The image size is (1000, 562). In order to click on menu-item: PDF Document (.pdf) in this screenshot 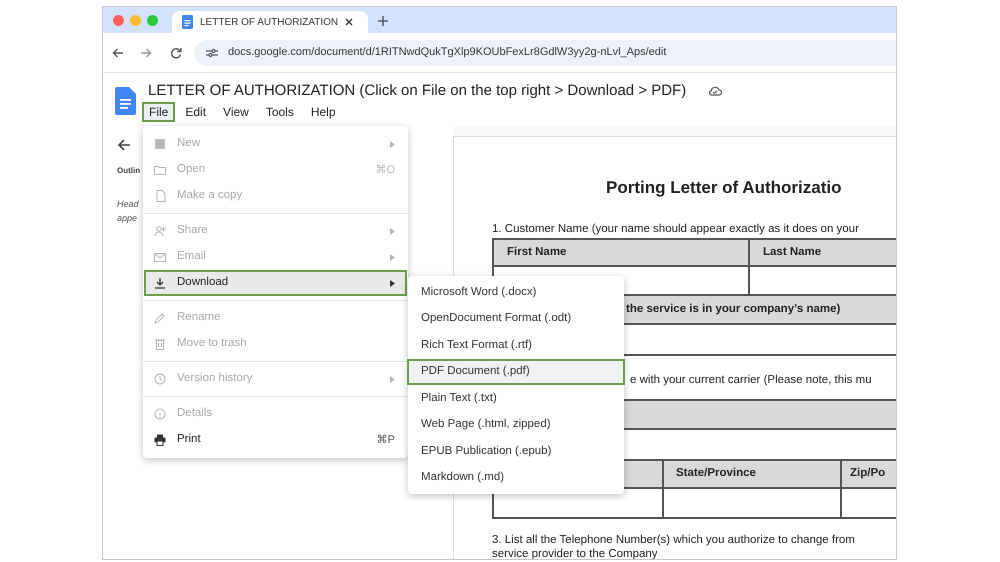, I will do `click(516, 371)`.